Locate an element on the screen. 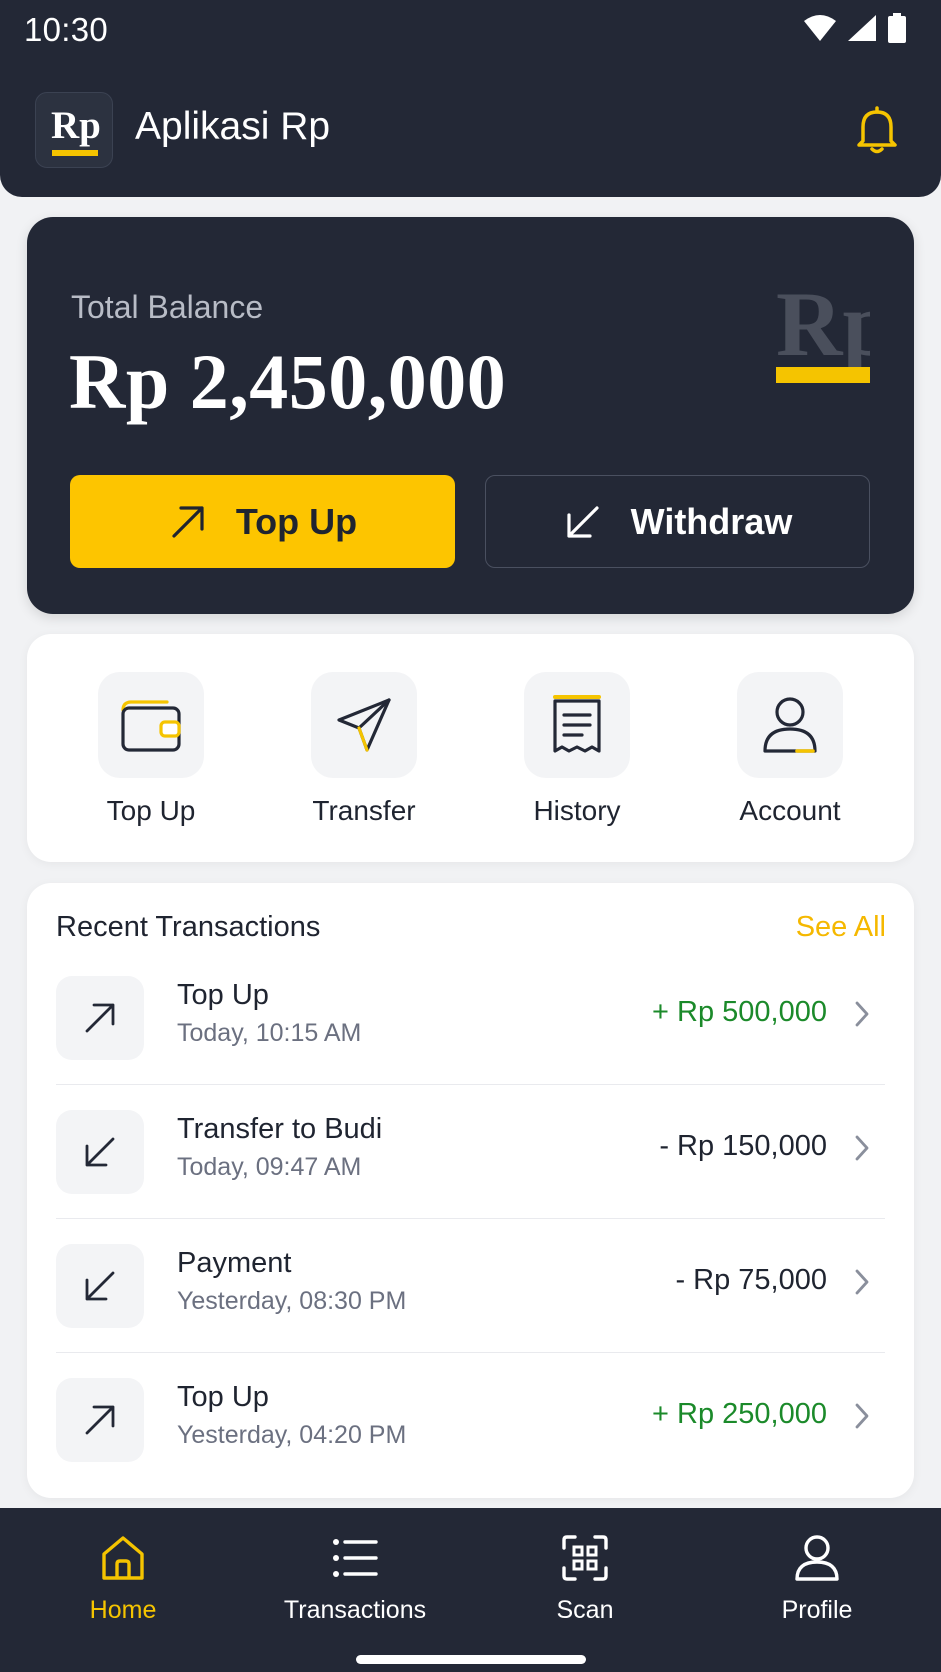  home-icon is located at coordinates (123, 1558).